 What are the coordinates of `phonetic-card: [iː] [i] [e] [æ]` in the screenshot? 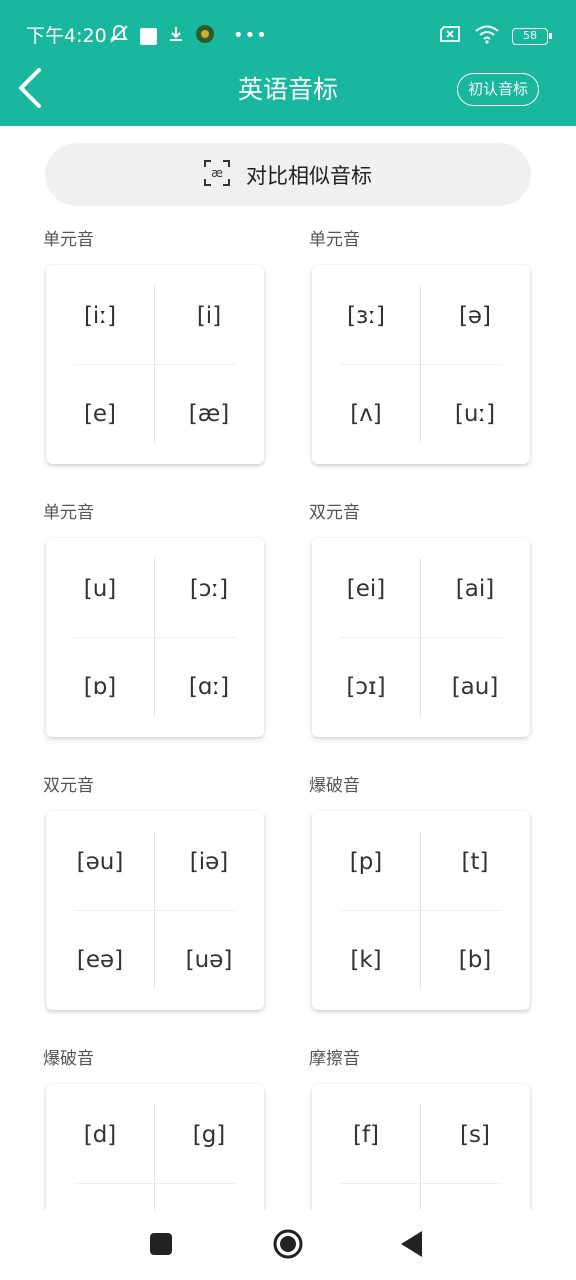 It's located at (155, 364).